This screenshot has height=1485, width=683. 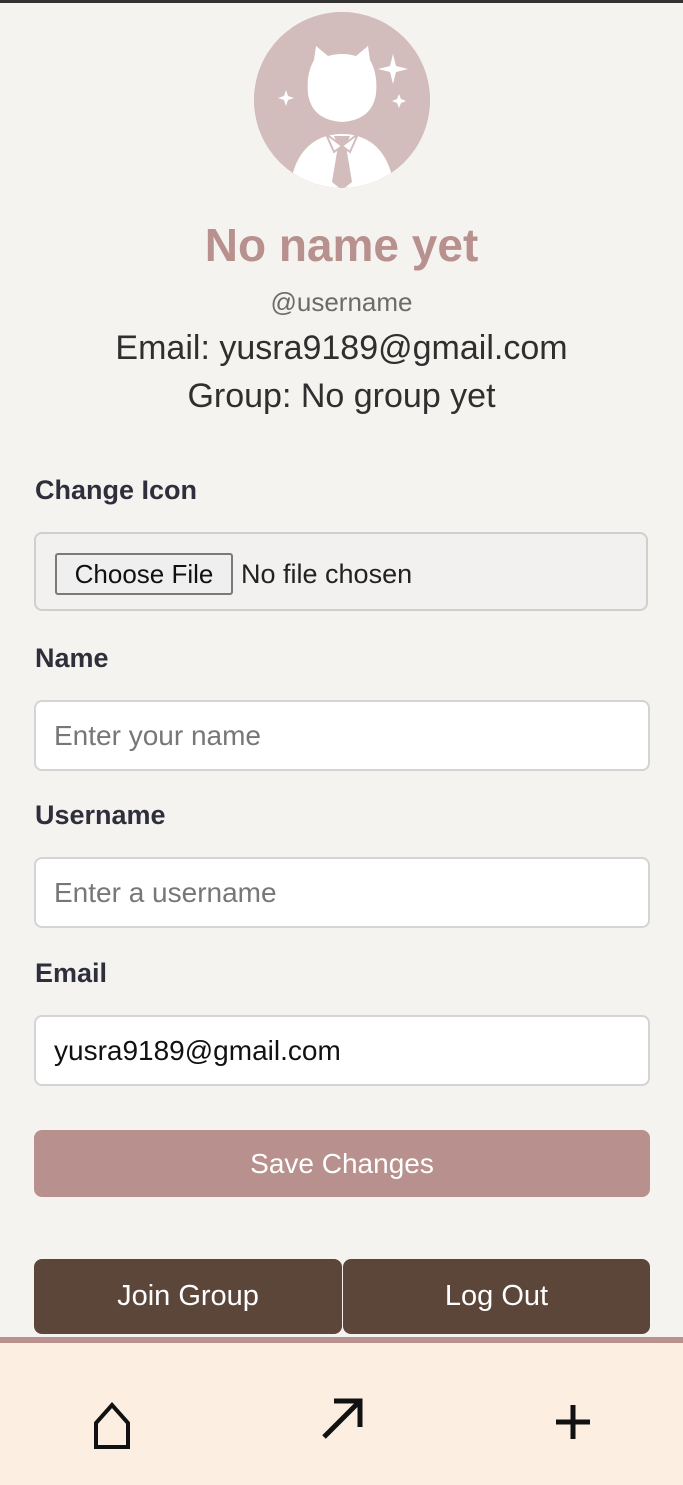 What do you see at coordinates (72, 658) in the screenshot?
I see `name-label: Name` at bounding box center [72, 658].